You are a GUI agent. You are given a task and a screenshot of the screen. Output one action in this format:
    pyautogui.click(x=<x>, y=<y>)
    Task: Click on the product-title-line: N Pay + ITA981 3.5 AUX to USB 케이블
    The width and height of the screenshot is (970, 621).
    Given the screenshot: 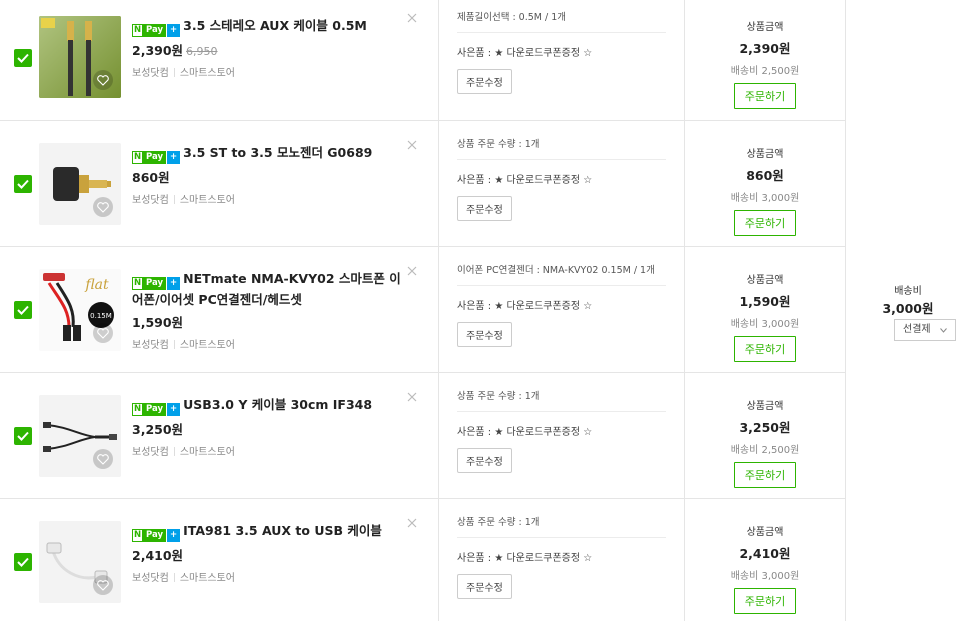 What is the action you would take?
    pyautogui.click(x=267, y=531)
    